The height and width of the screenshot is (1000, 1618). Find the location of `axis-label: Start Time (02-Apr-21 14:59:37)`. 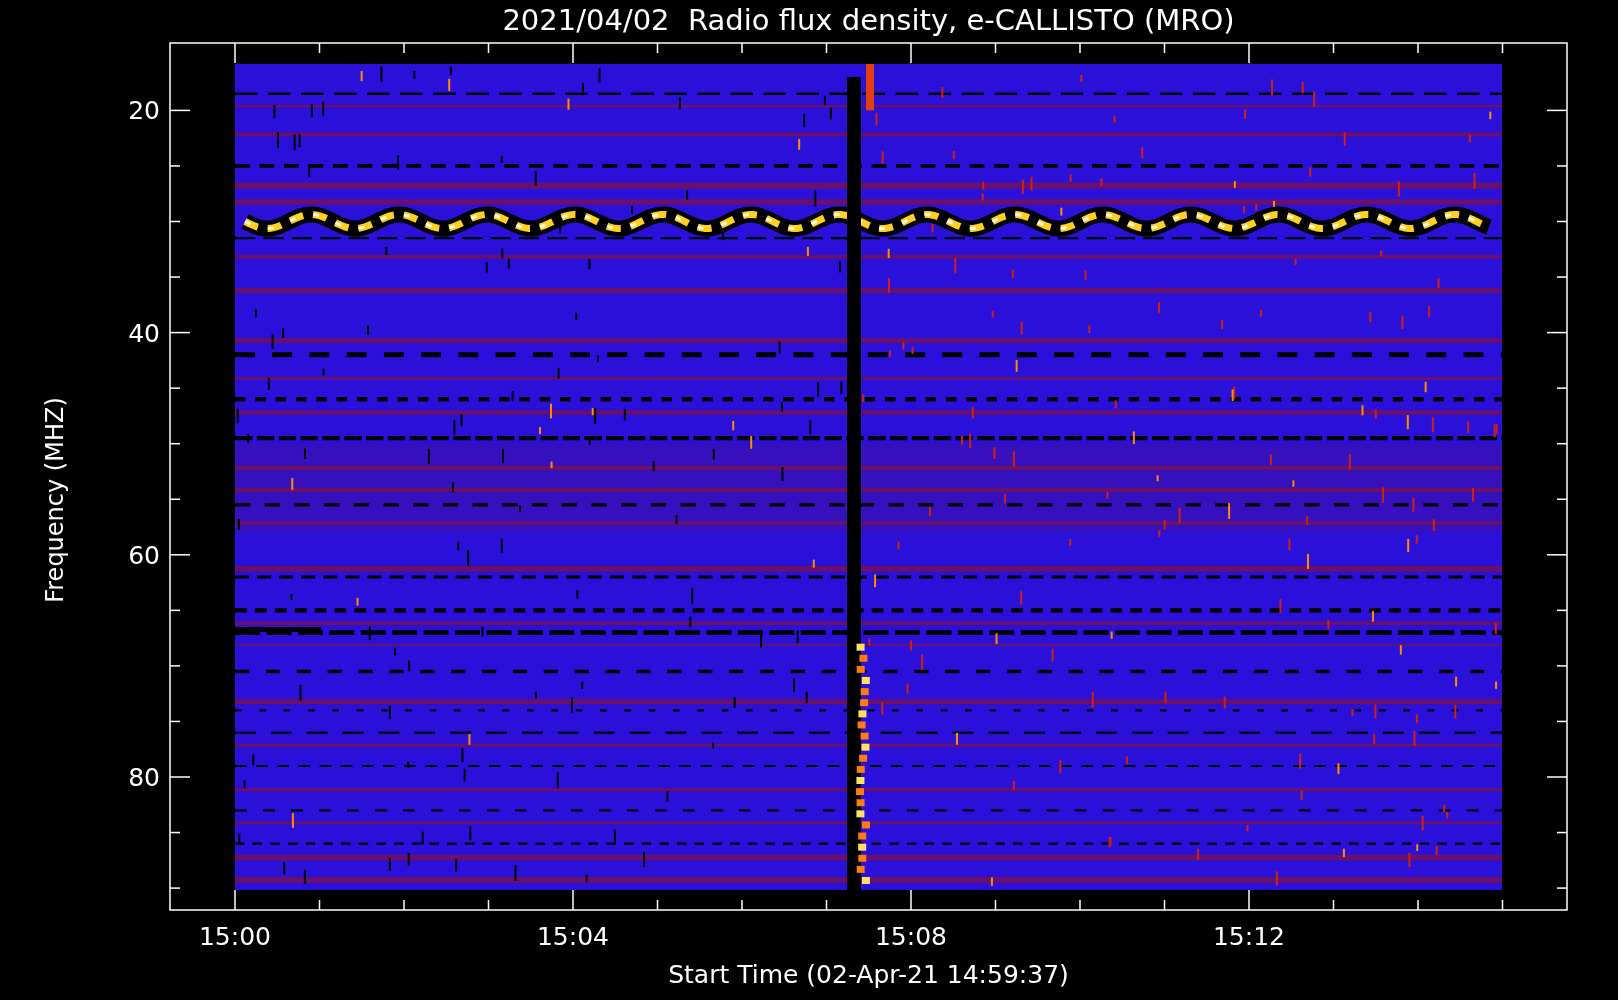

axis-label: Start Time (02-Apr-21 14:59:37) is located at coordinates (868, 975).